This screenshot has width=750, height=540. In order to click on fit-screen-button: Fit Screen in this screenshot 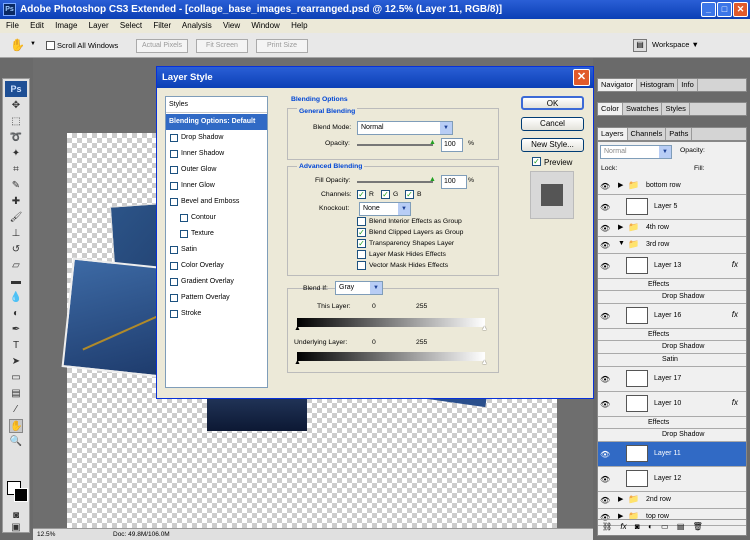, I will do `click(222, 46)`.